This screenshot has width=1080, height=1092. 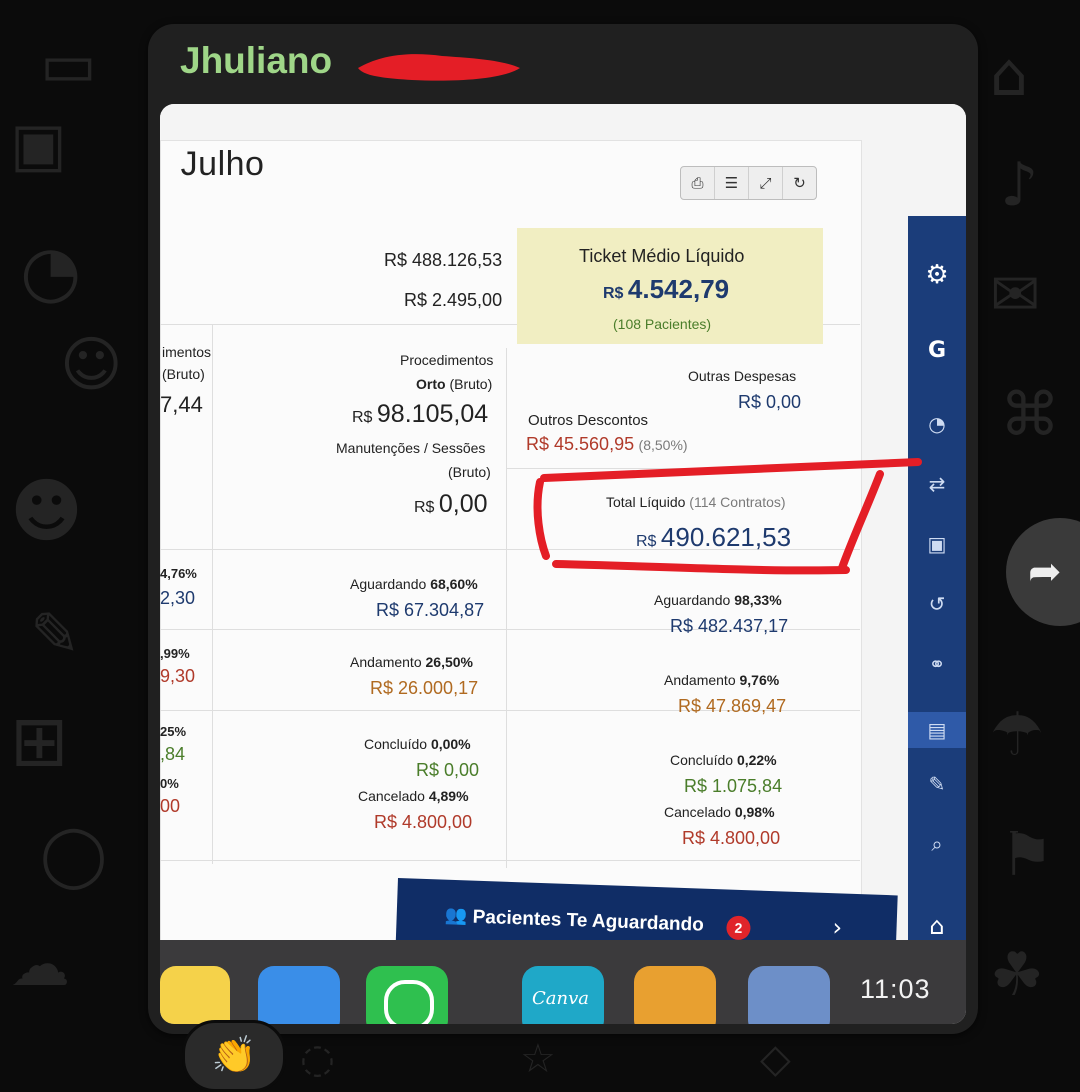 I want to click on keynote-app-icon, so click(x=299, y=995).